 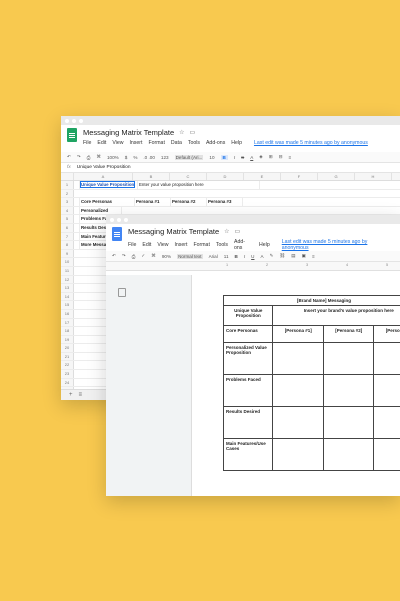 I want to click on font-size-select: 11, so click(x=226, y=256).